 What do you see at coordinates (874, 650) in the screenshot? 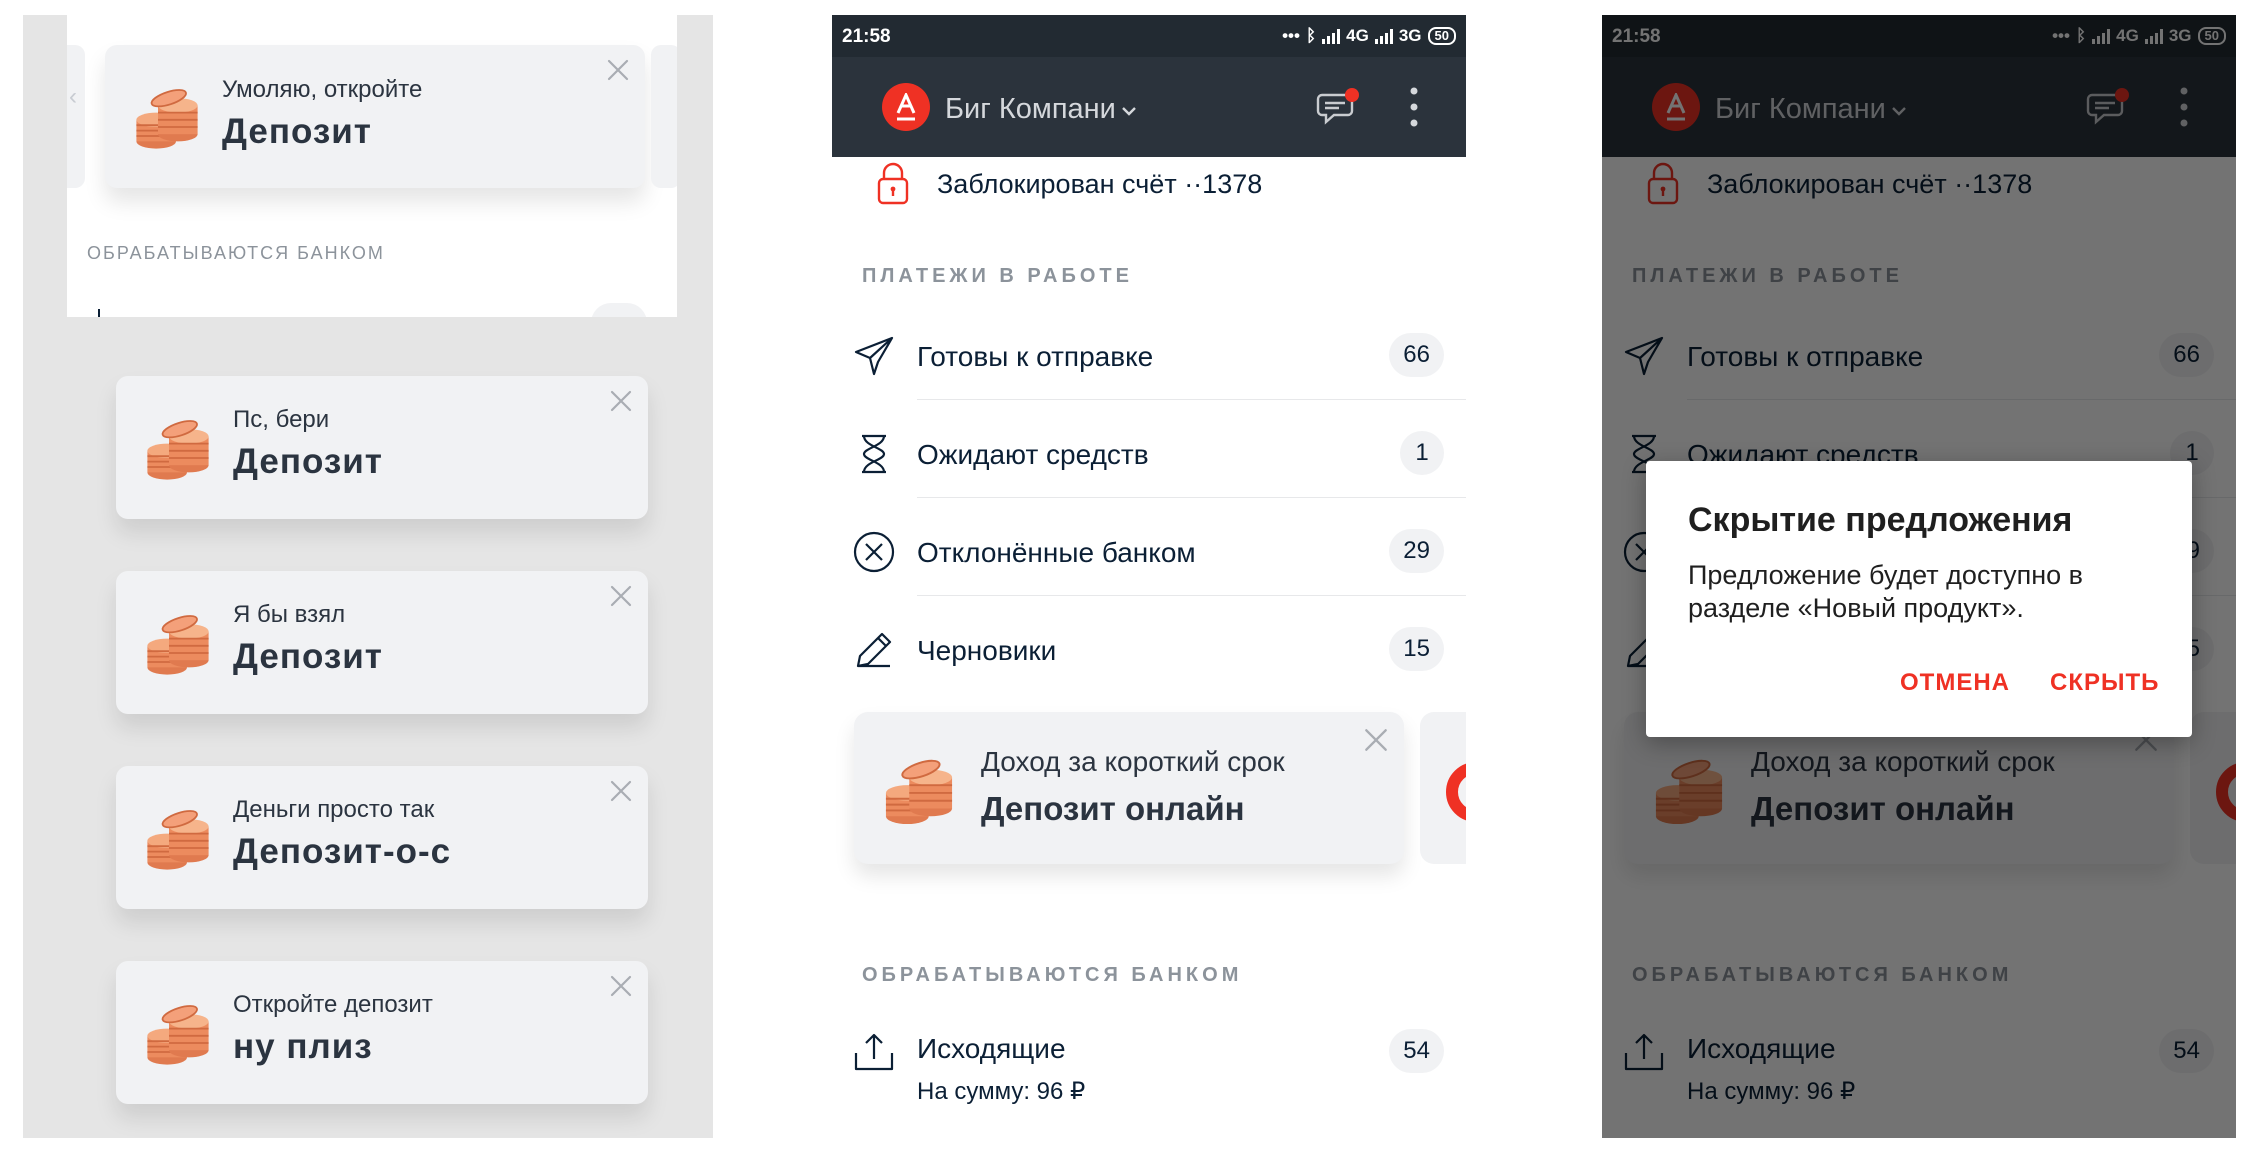
I see `pencil-icon` at bounding box center [874, 650].